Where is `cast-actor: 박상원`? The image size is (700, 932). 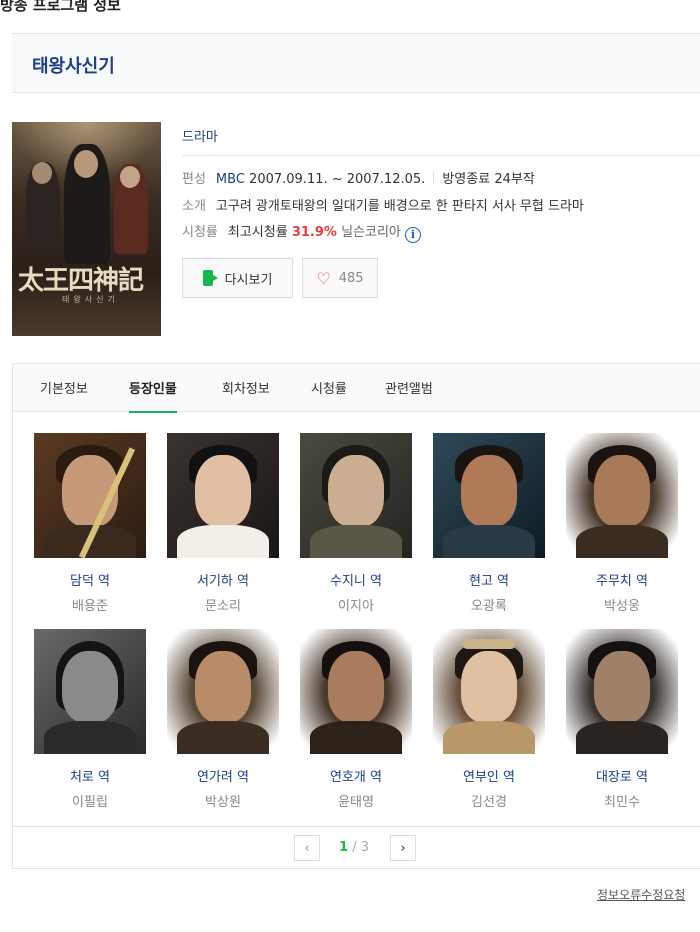
cast-actor: 박상원 is located at coordinates (223, 800).